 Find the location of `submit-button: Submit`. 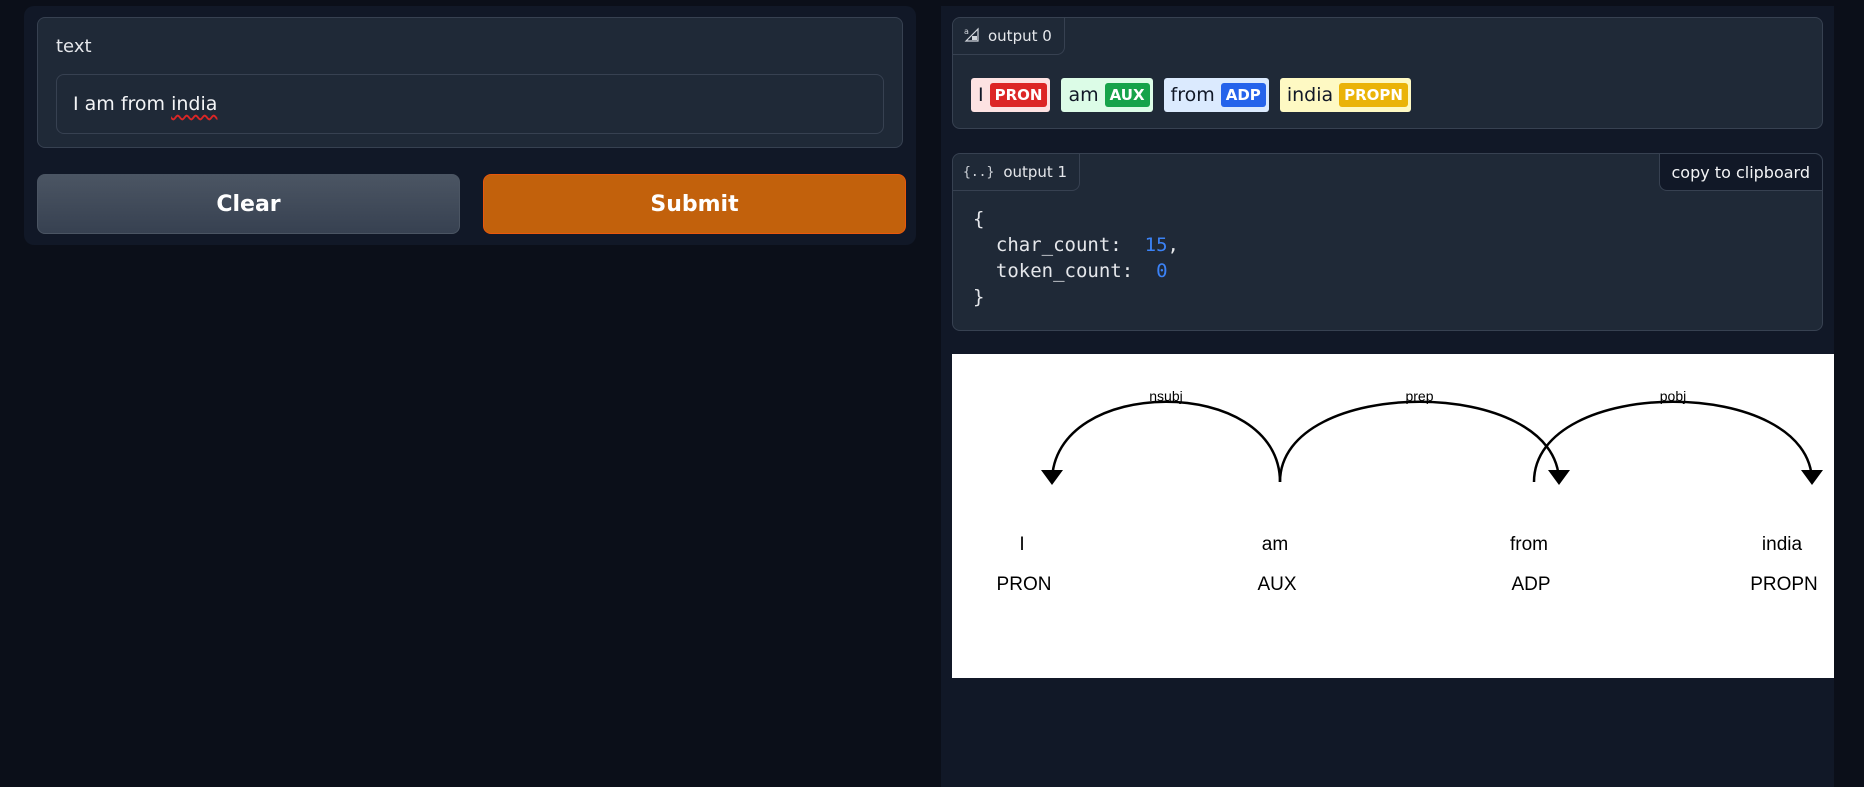

submit-button: Submit is located at coordinates (694, 204).